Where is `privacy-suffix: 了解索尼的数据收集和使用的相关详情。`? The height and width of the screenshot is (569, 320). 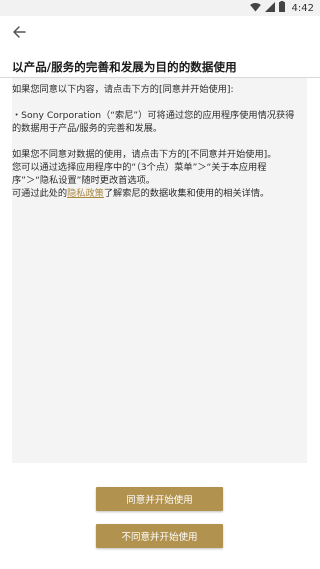
privacy-suffix: 了解索尼的数据收集和使用的相关详情。 is located at coordinates (186, 193).